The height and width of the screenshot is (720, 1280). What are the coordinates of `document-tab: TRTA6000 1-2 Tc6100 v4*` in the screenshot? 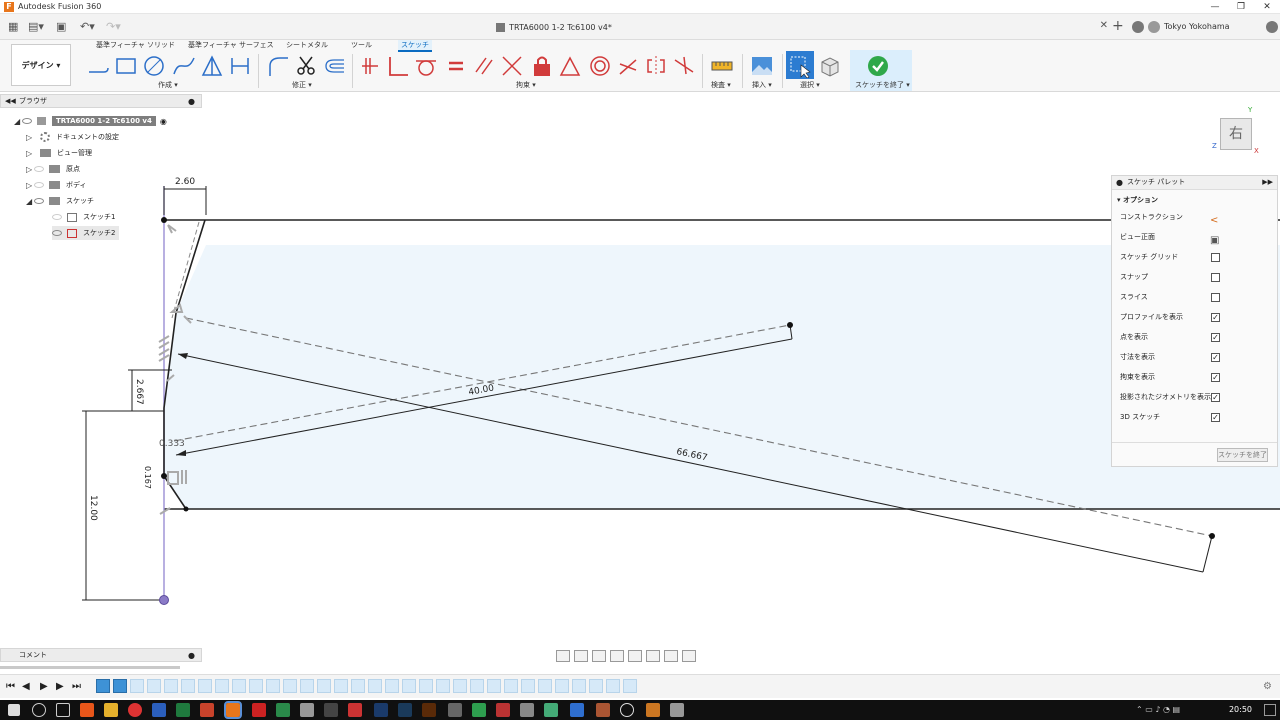 It's located at (554, 27).